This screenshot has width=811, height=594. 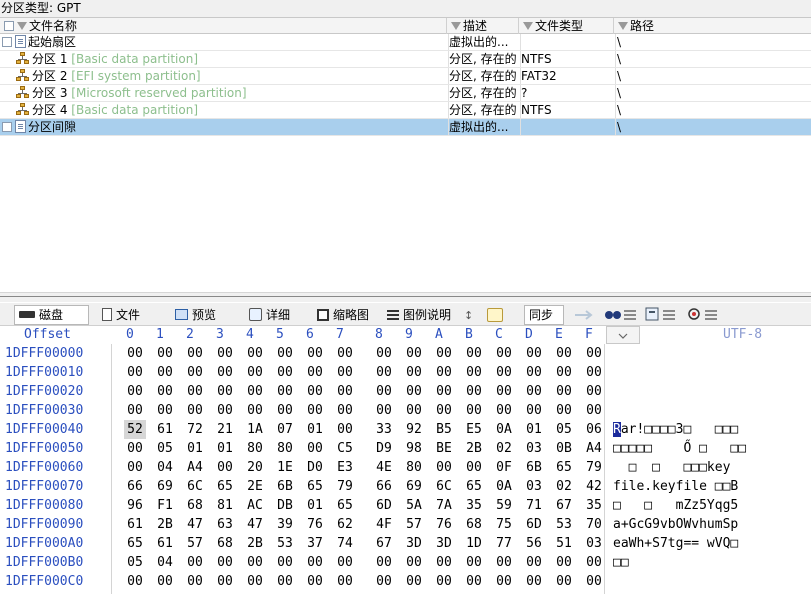 I want to click on table-row: 起始扇区 虚拟出的... \, so click(x=405, y=42).